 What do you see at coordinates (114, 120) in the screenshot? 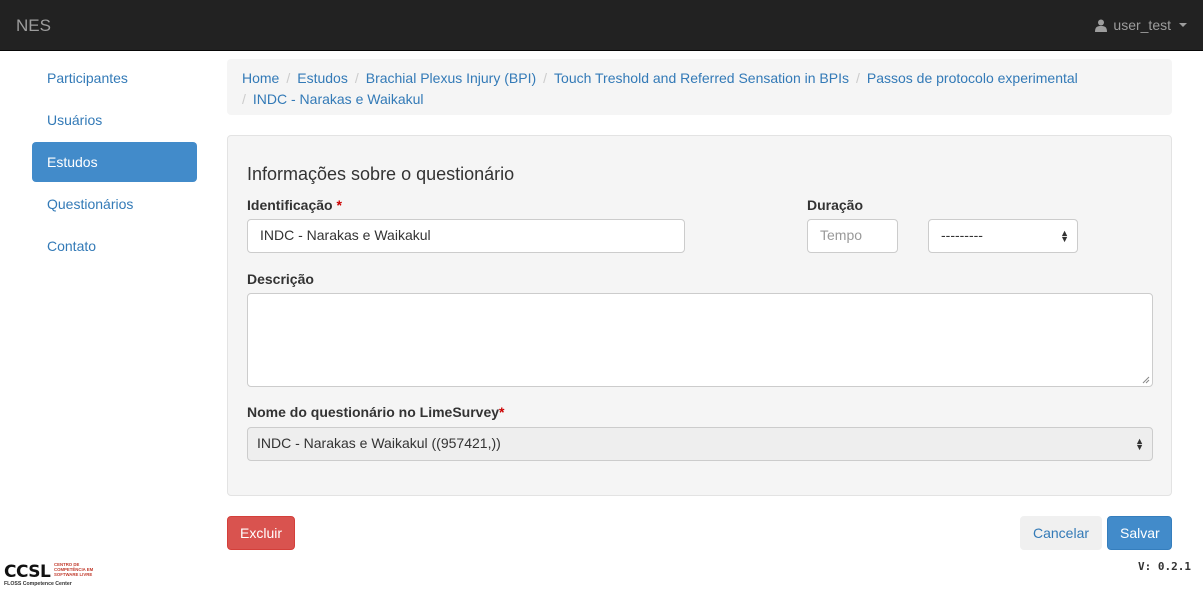
I see `sidebar-item-usuarios: Usuários` at bounding box center [114, 120].